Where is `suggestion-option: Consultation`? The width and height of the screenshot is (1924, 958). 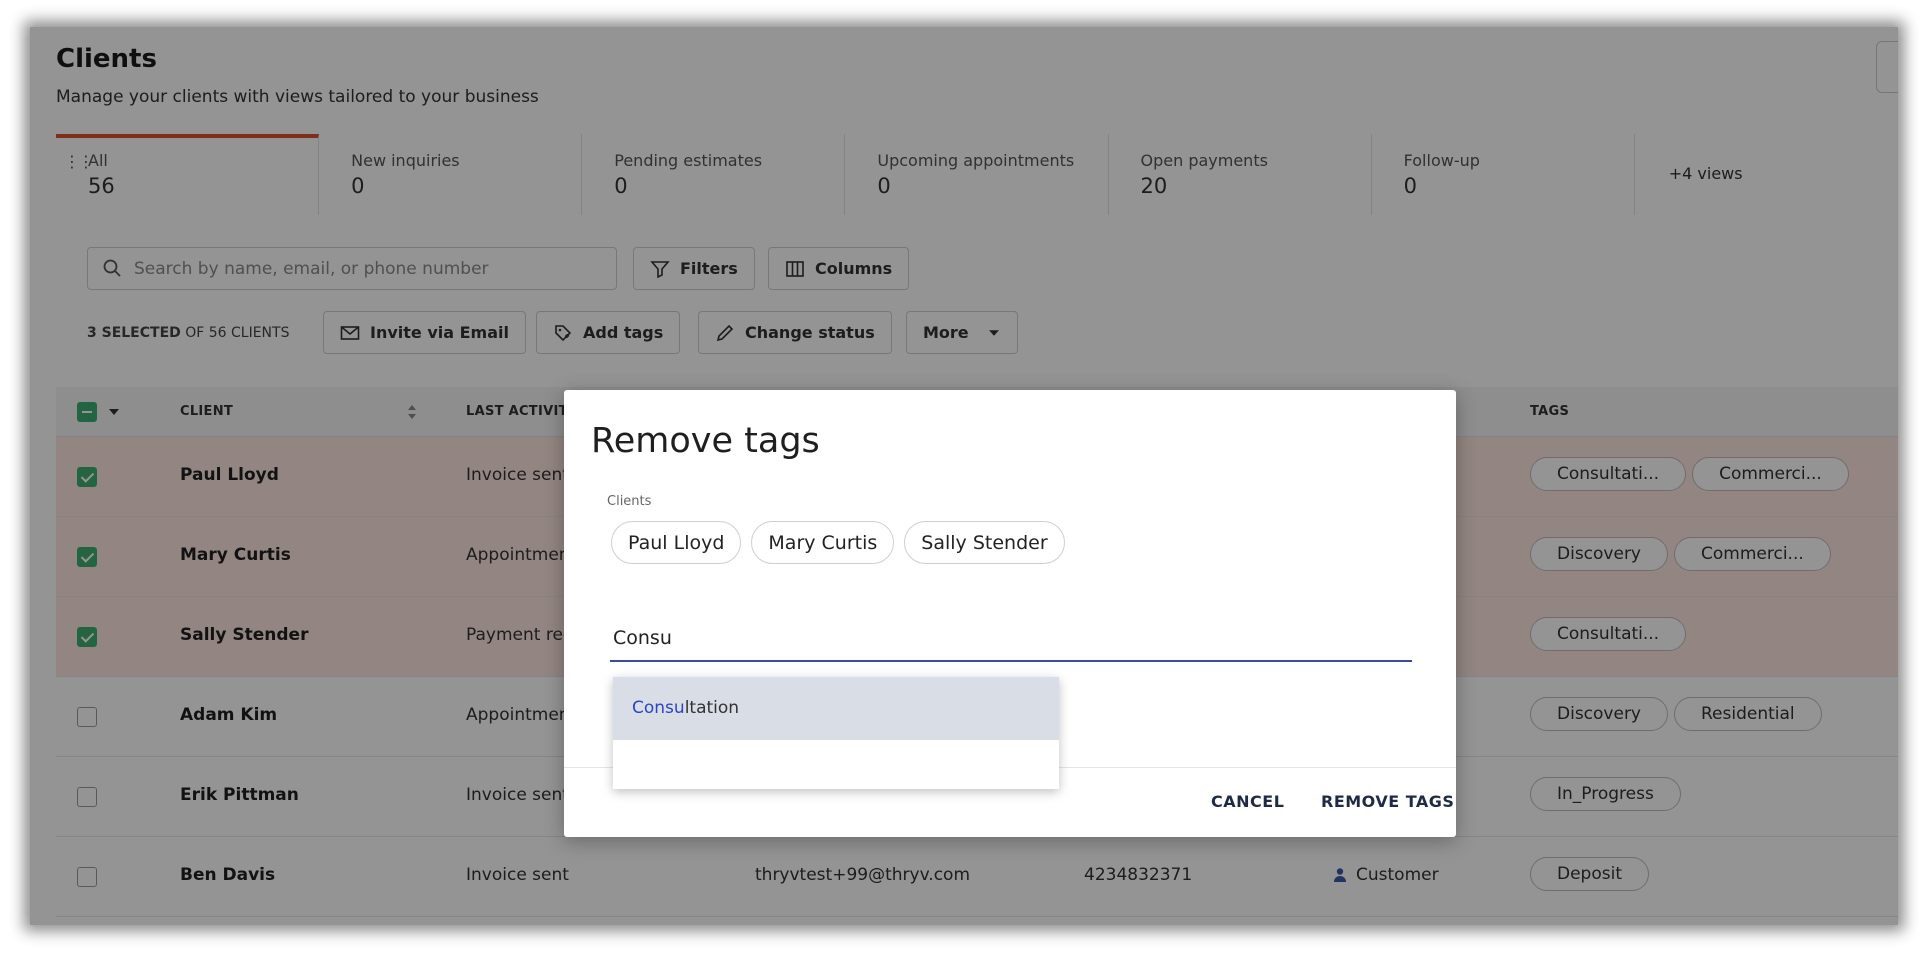 suggestion-option: Consultation is located at coordinates (836, 708).